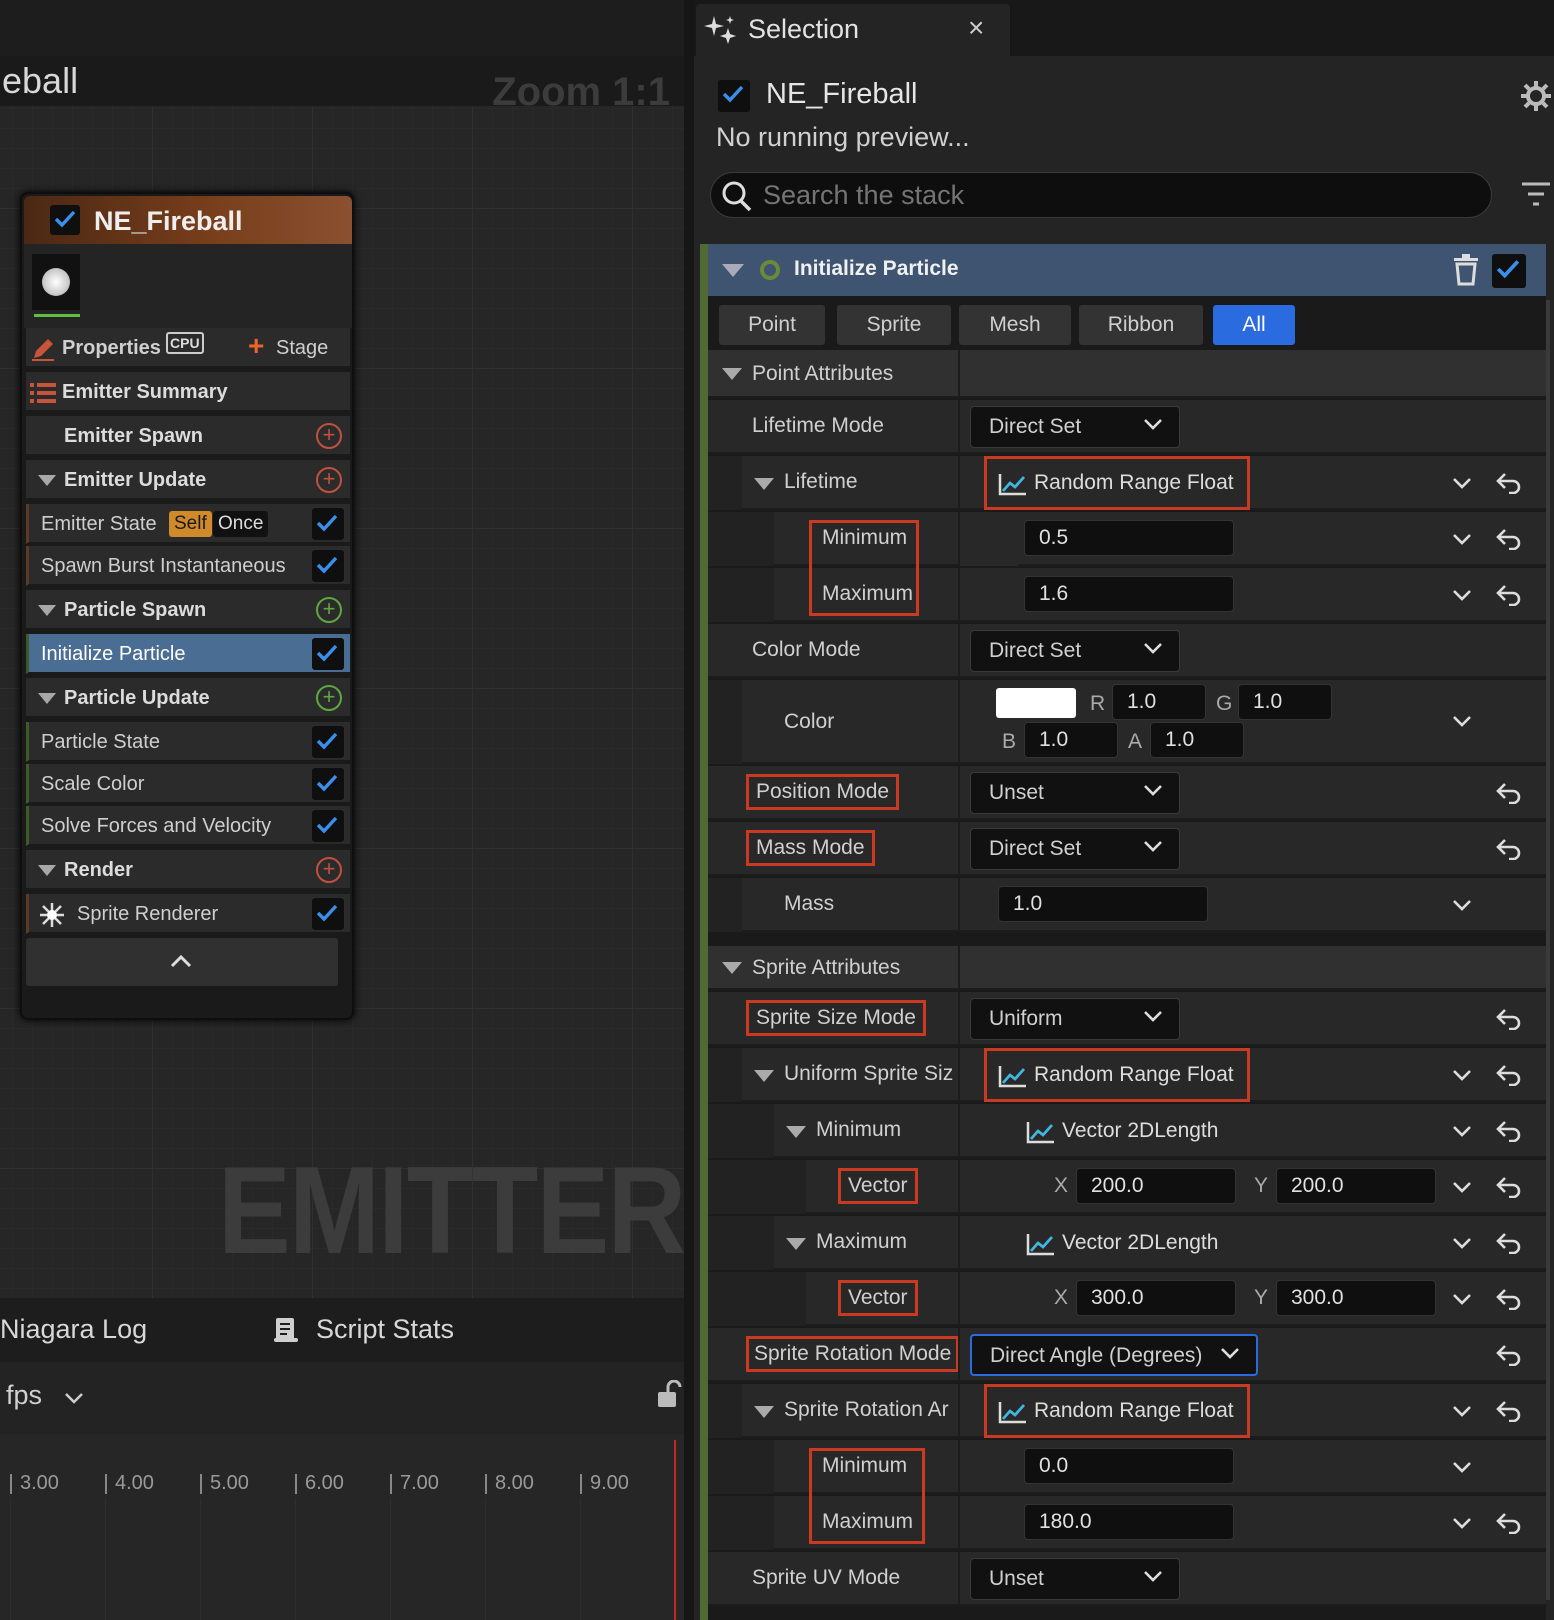  Describe the element at coordinates (1129, 594) in the screenshot. I see `lifetime-max-input: 1.6` at that location.